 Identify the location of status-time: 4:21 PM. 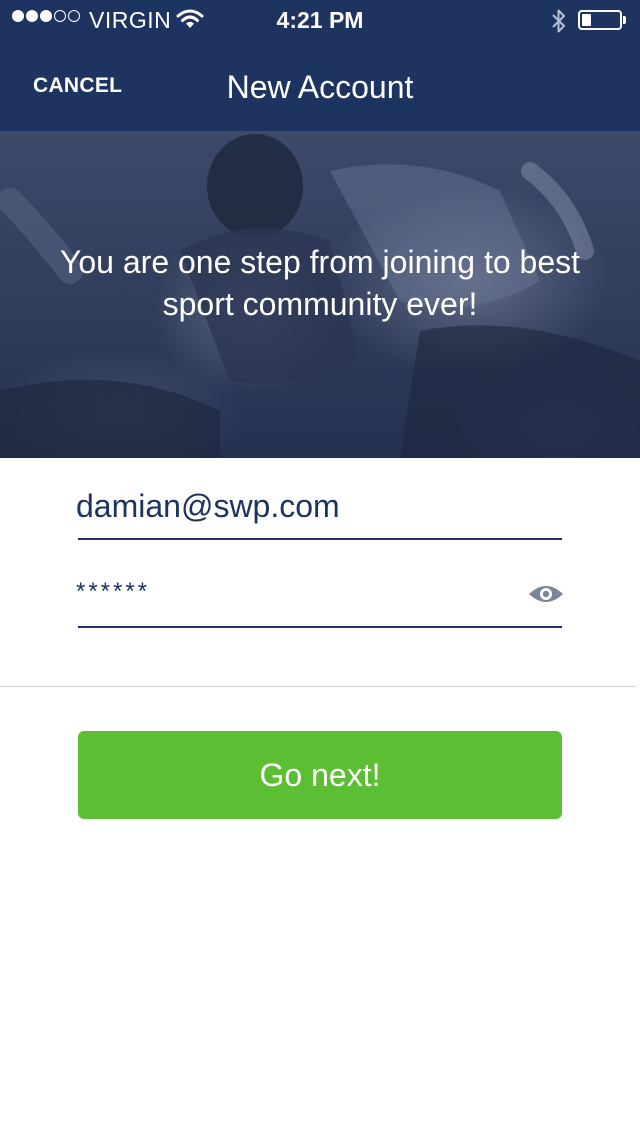
(320, 20).